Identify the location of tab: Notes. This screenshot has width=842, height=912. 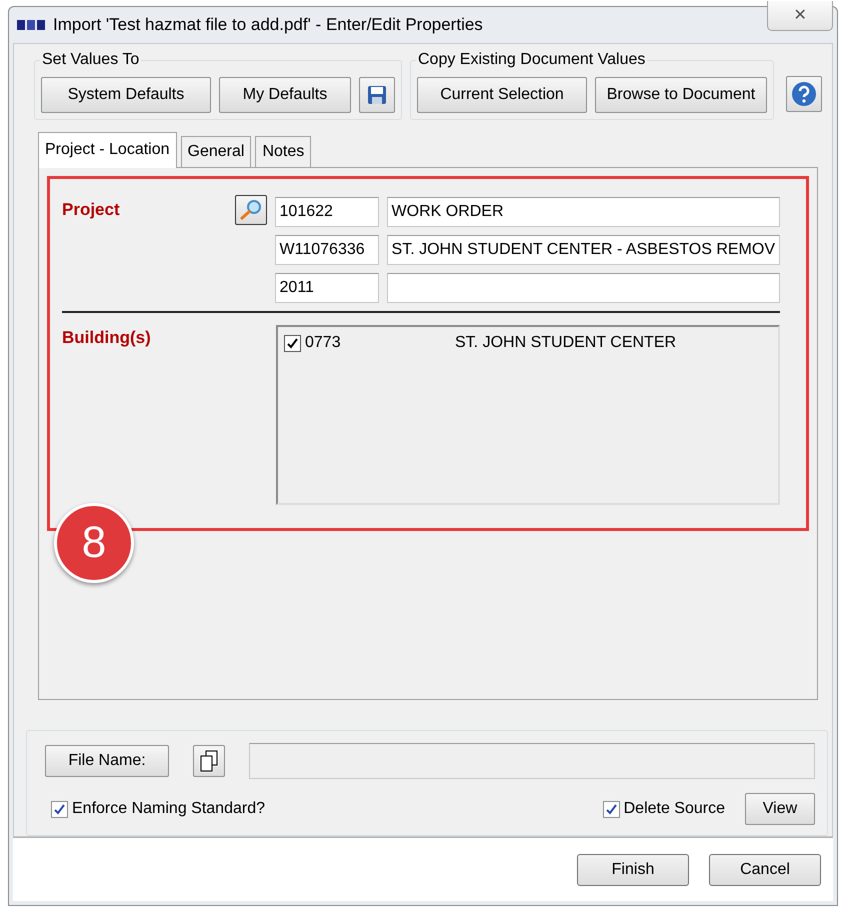
(283, 152).